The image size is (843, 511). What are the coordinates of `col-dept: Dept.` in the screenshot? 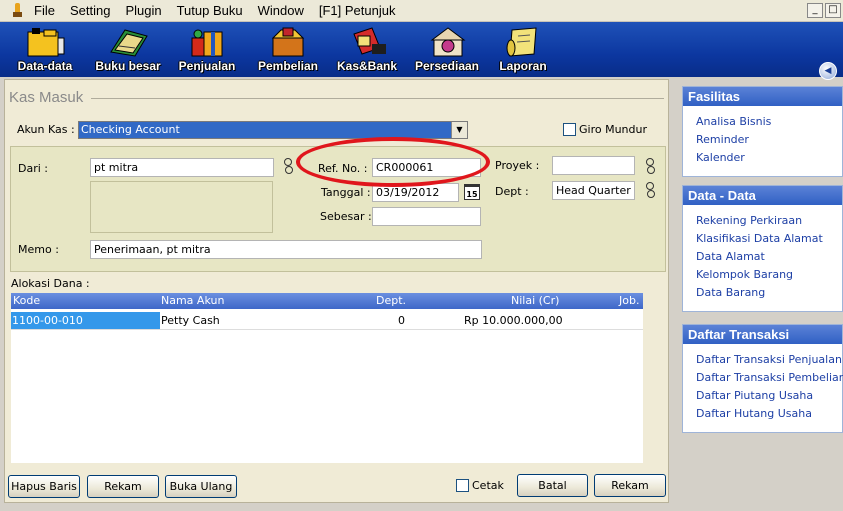 It's located at (391, 301).